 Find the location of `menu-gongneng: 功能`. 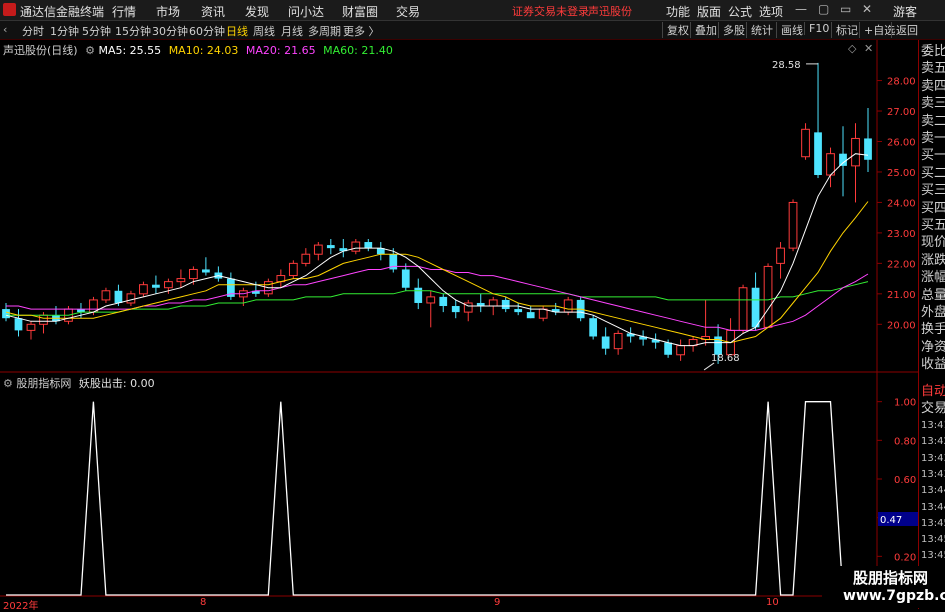

menu-gongneng: 功能 is located at coordinates (678, 11).